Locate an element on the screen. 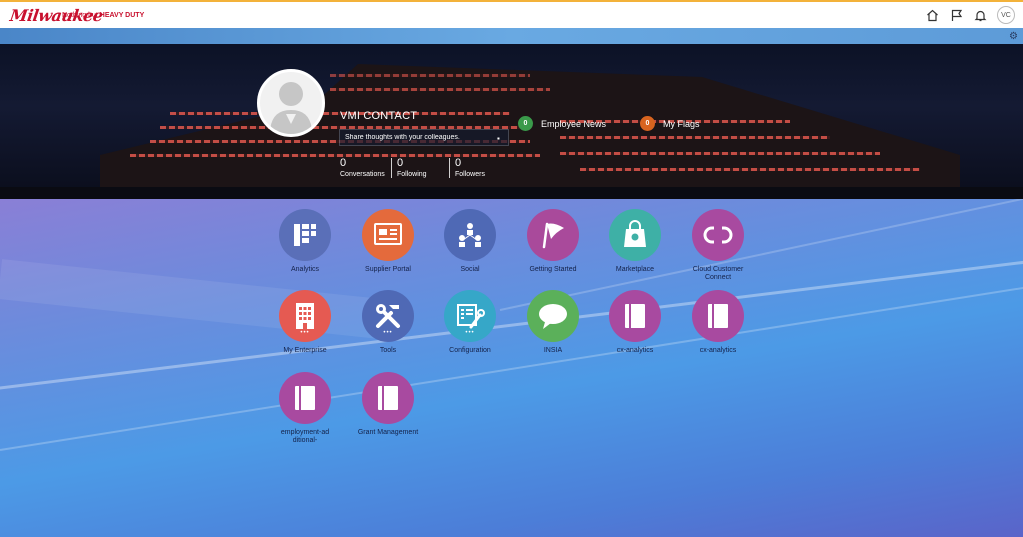  stat-following: 0 Following is located at coordinates (412, 167).